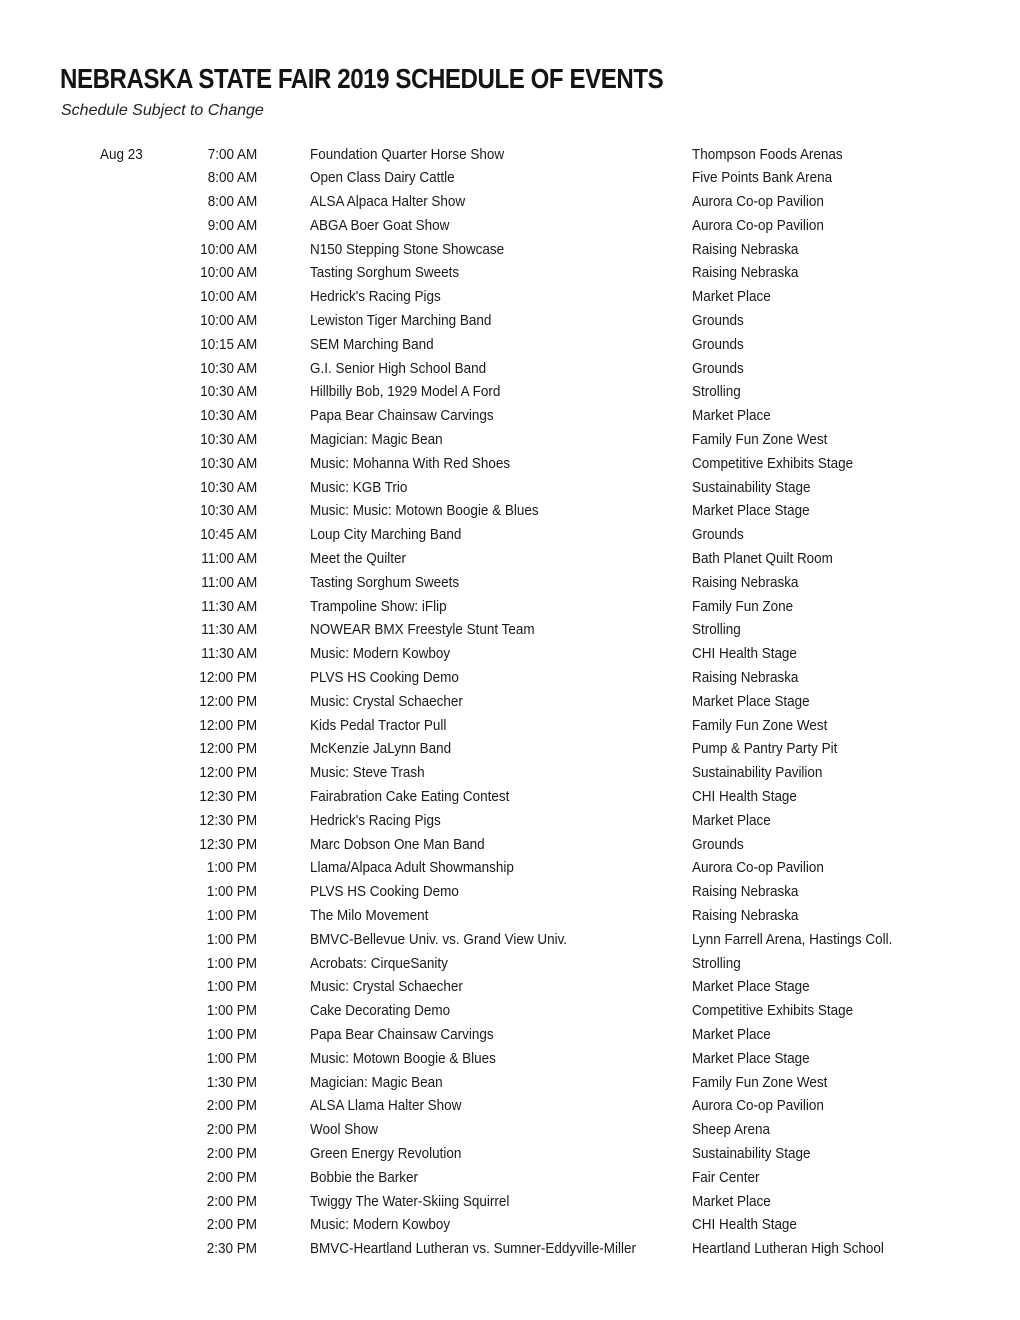 The image size is (1020, 1320). Describe the element at coordinates (403, 1058) in the screenshot. I see `event-cell: Music: Motown Boogie & Blues` at that location.